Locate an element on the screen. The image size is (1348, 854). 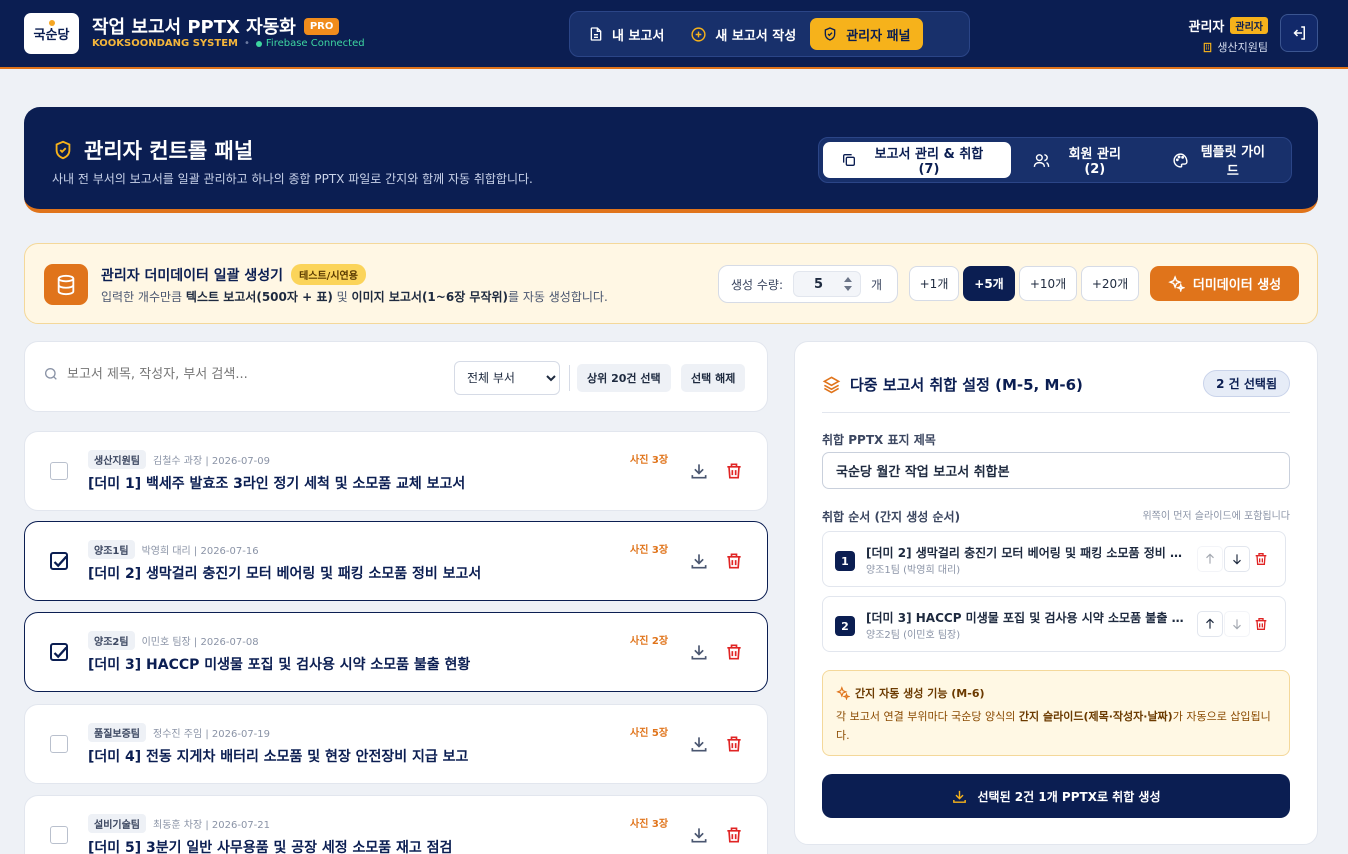
report-title: [더미 2] 생막걸리 충진기 모터 베어링 및 패킹 소모품 정비 보고서 is located at coordinates (285, 574).